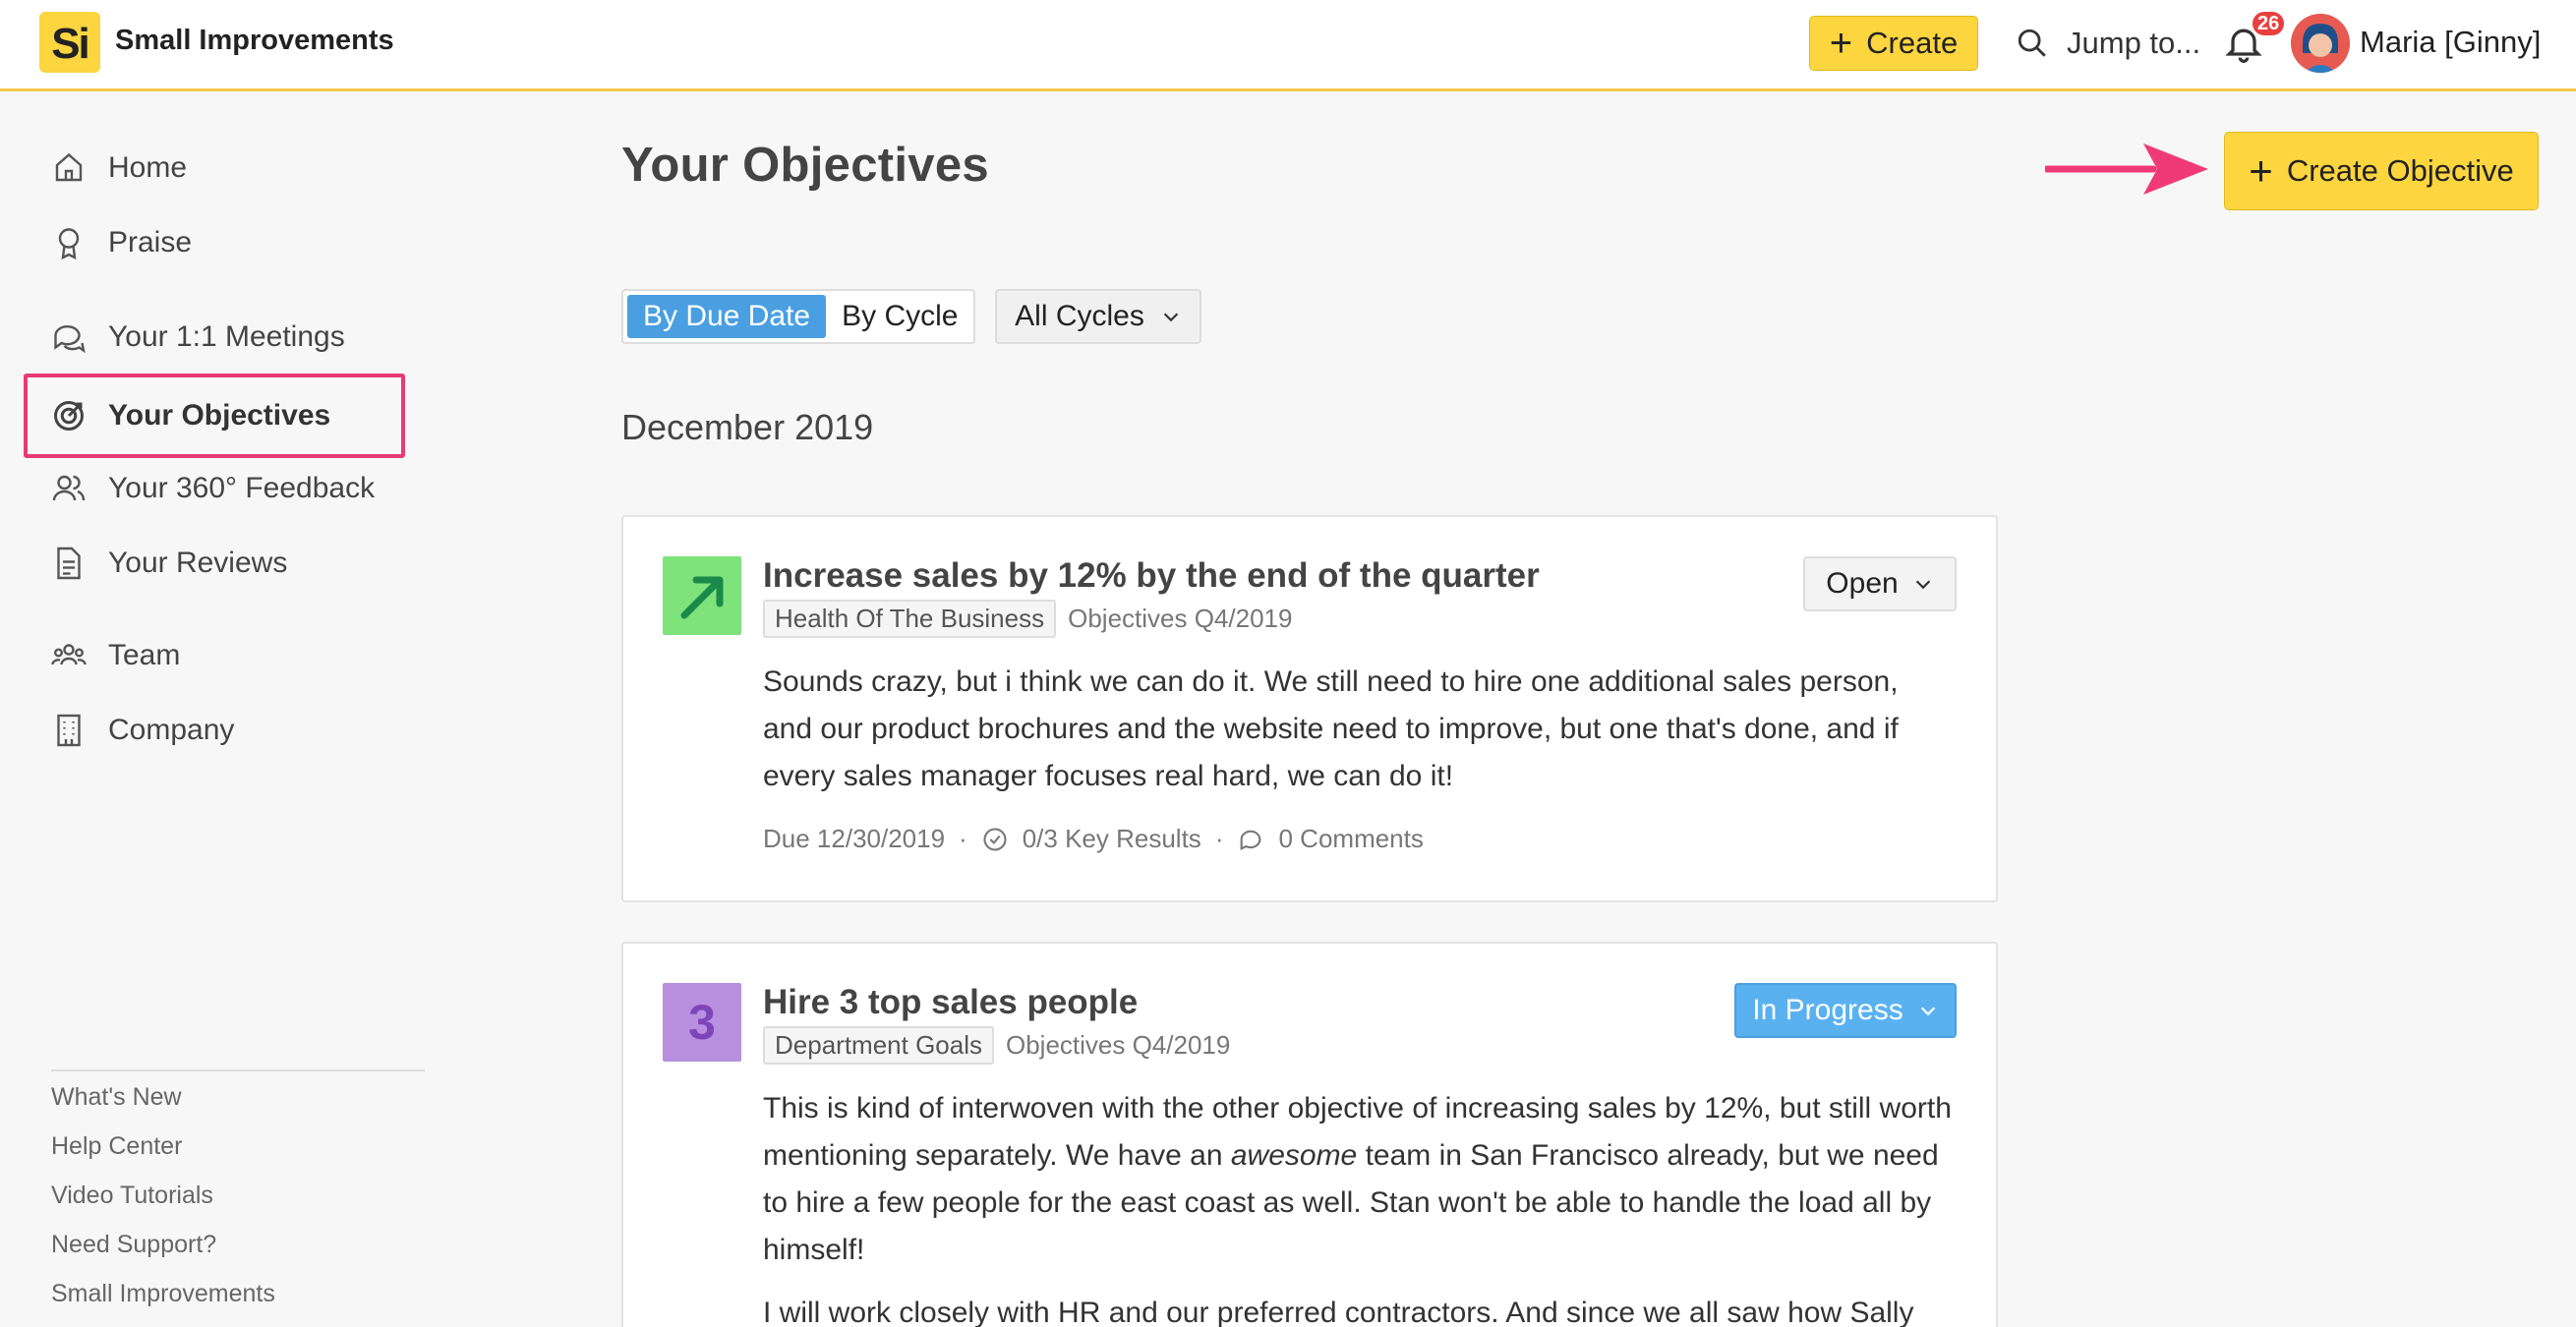 This screenshot has height=1327, width=2576. Describe the element at coordinates (702, 595) in the screenshot. I see `trending-arrow-icon` at that location.